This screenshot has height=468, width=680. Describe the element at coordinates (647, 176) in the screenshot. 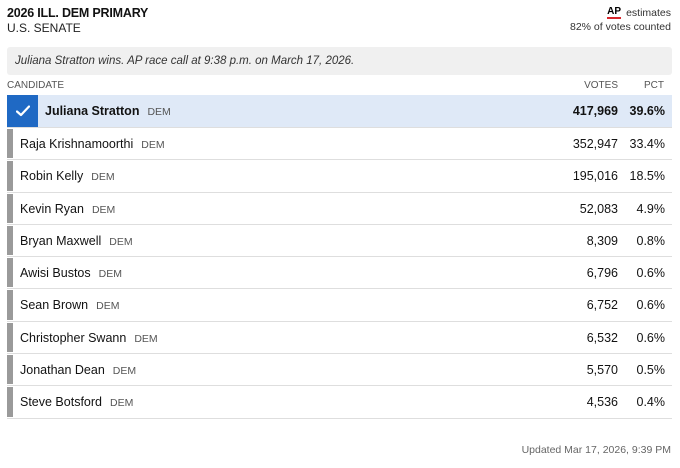

I see `candidate-pct: 18.5%` at that location.